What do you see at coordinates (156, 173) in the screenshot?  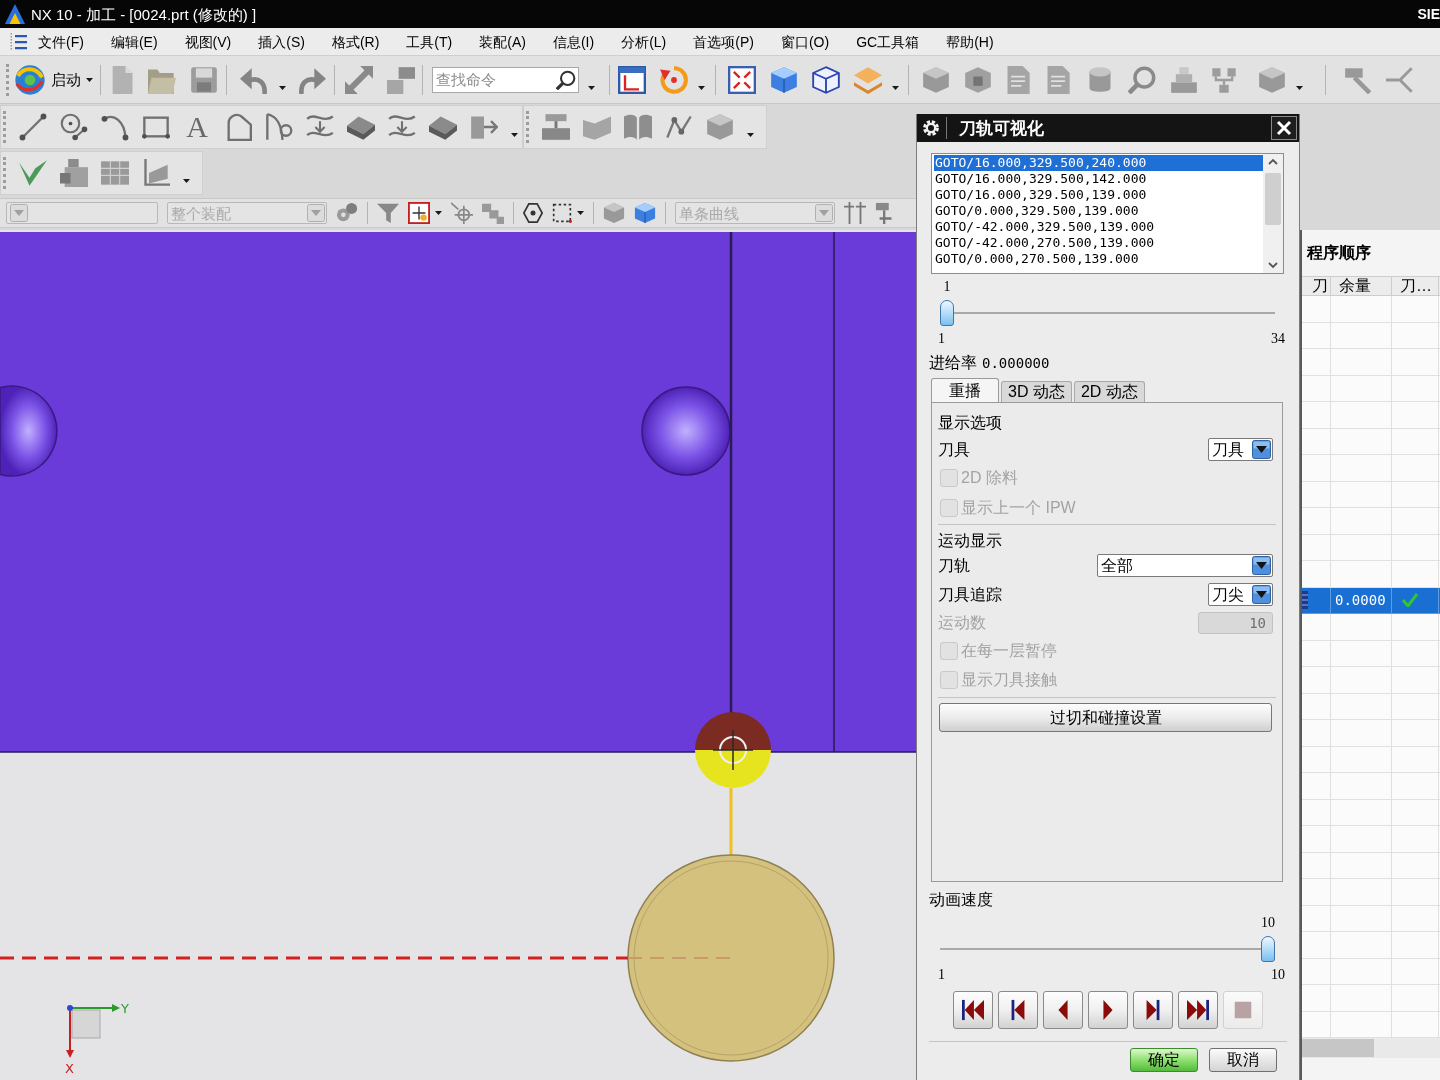 I see `axes-plane-icon` at bounding box center [156, 173].